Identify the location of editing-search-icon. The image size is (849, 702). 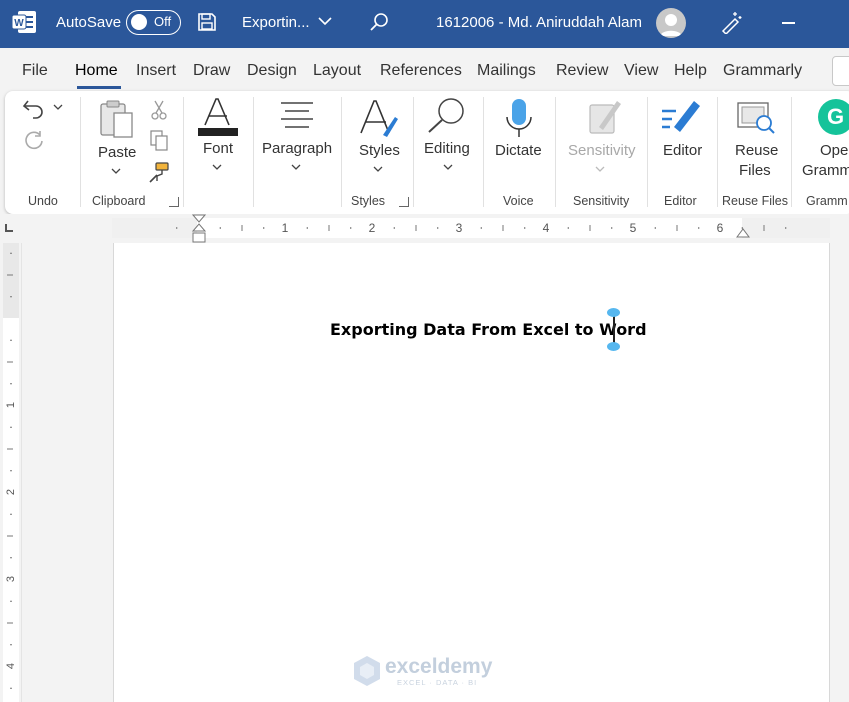
(447, 115).